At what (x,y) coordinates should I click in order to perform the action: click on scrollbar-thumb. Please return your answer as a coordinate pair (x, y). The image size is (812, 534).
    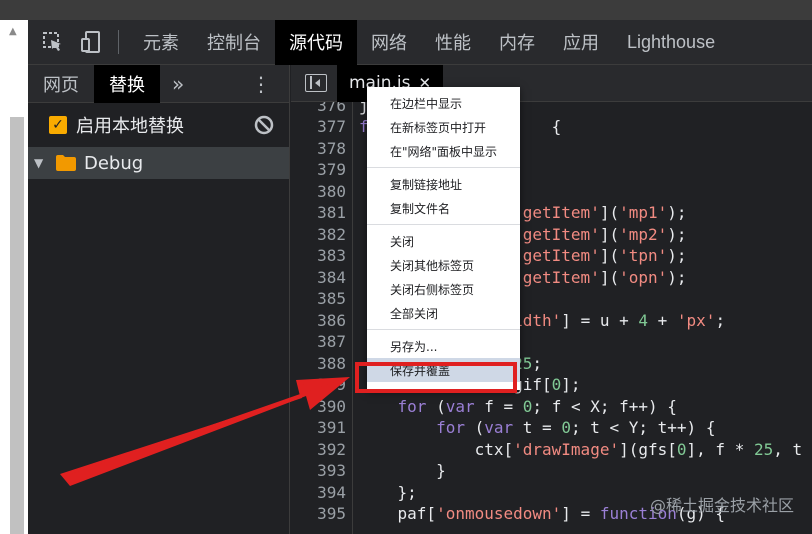
    Looking at the image, I should click on (17, 325).